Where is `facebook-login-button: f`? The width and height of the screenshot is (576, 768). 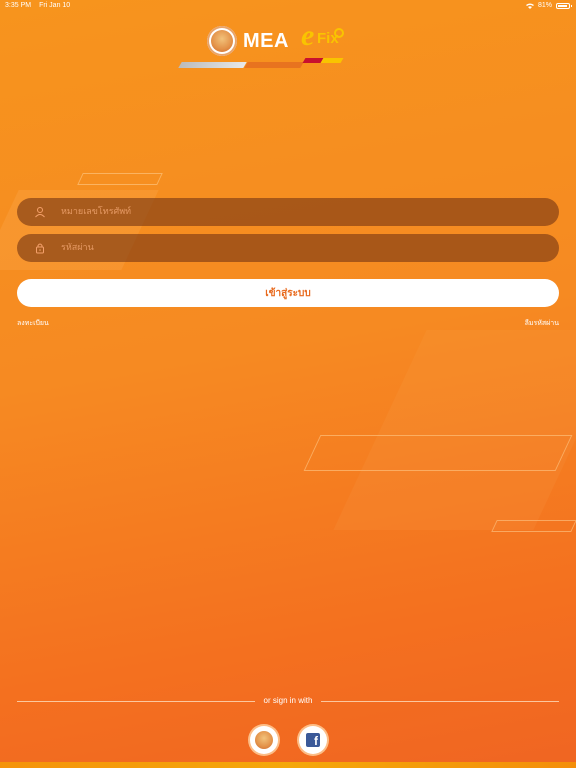
facebook-login-button: f is located at coordinates (313, 740).